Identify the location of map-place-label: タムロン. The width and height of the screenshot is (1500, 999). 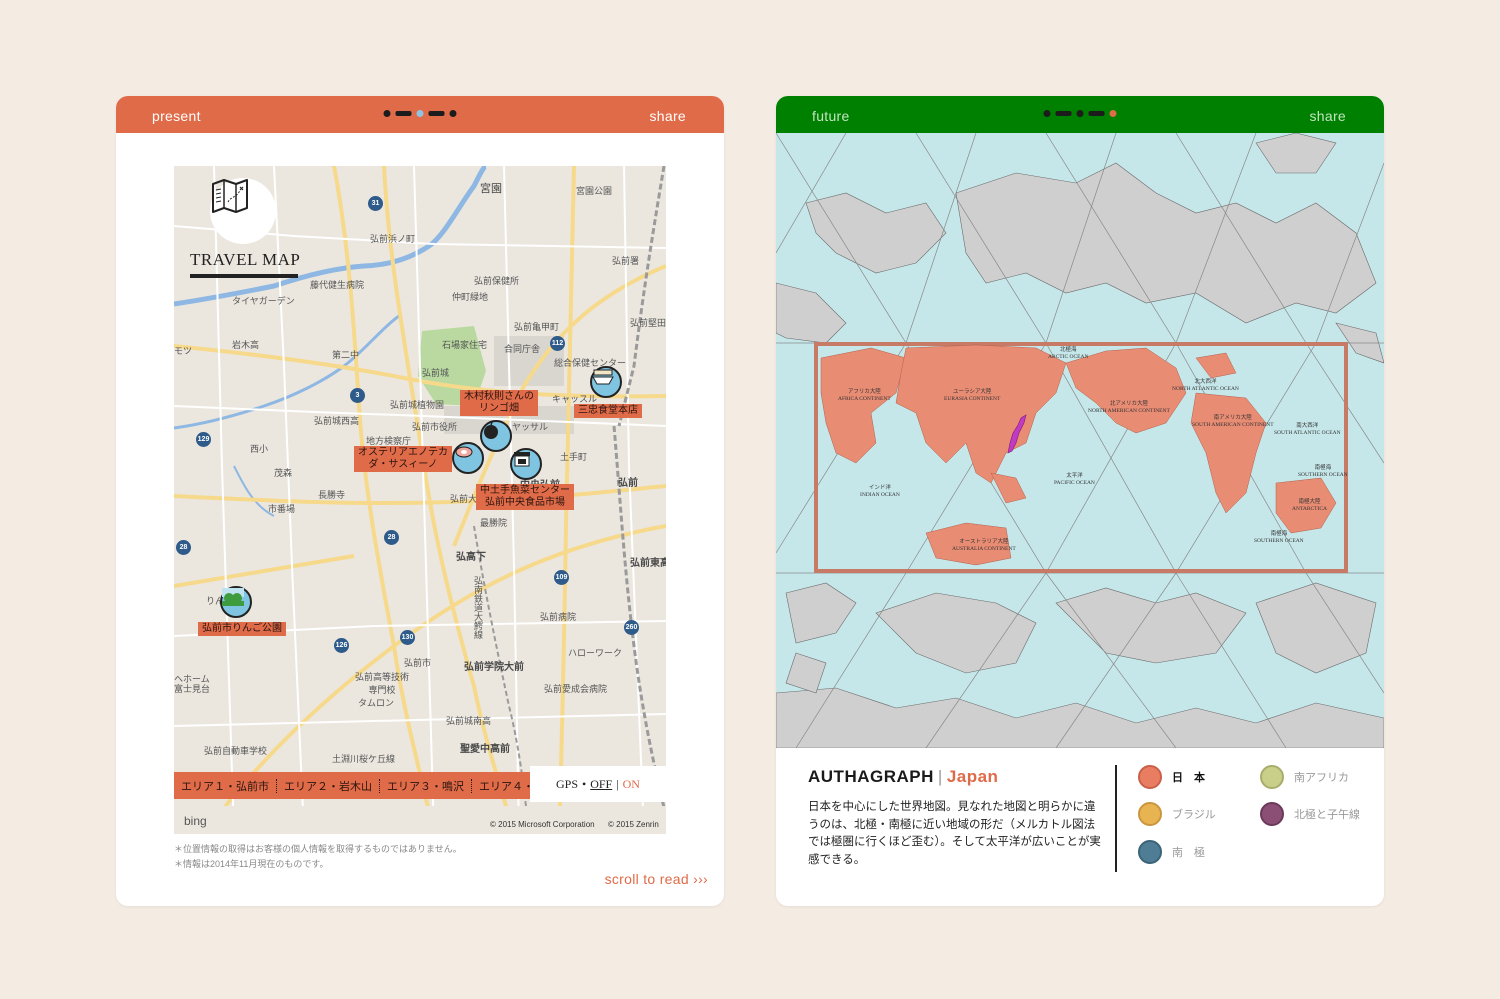
(376, 703).